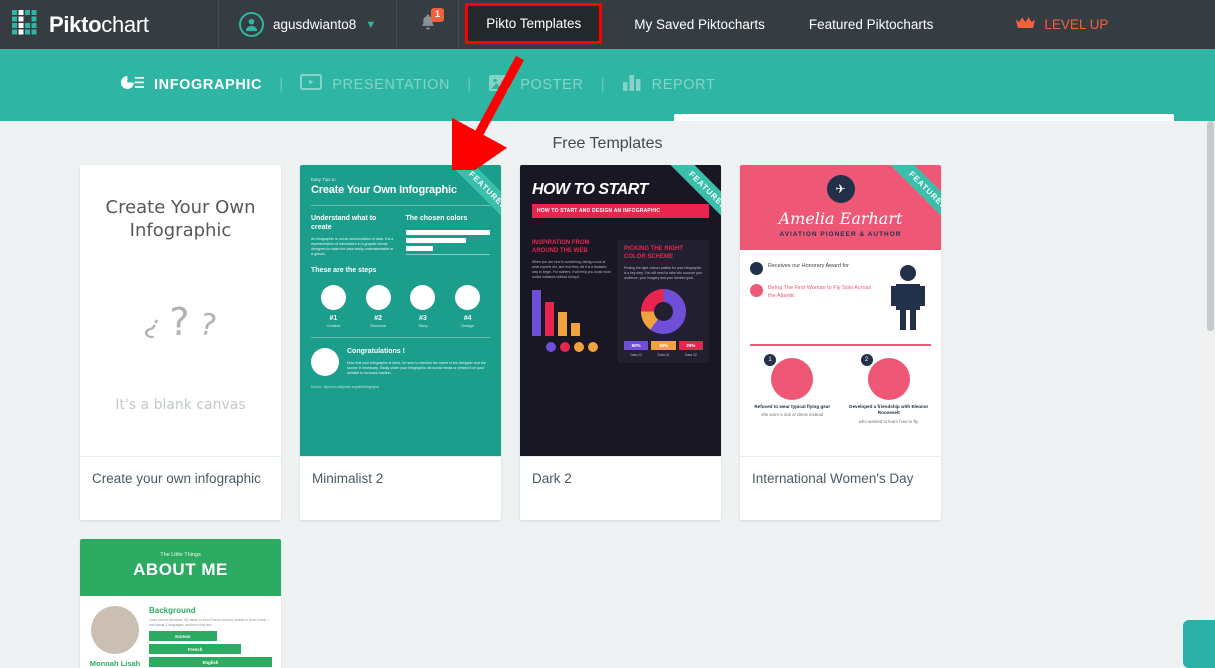 This screenshot has width=1215, height=668. What do you see at coordinates (376, 352) in the screenshot?
I see `congrats-heading: Congratulations !` at bounding box center [376, 352].